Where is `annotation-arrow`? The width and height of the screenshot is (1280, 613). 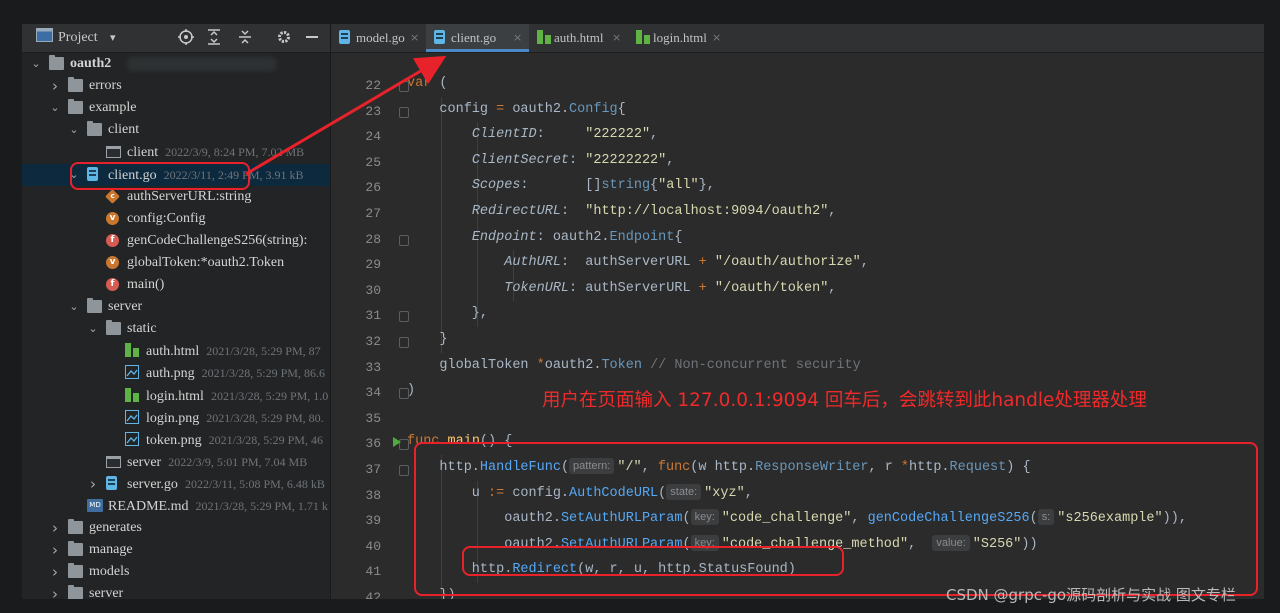 annotation-arrow is located at coordinates (346, 115).